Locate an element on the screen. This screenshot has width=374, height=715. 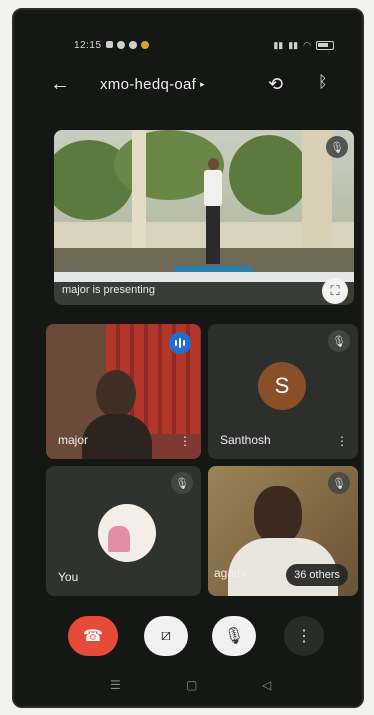
notification-icons is located at coordinates (127, 45).